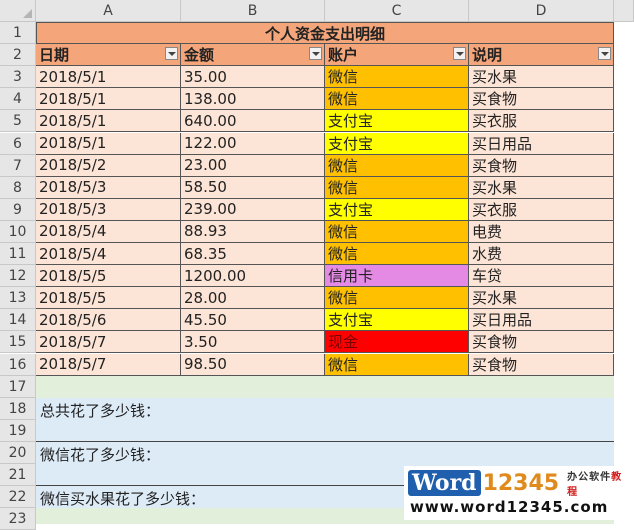 This screenshot has height=530, width=634. I want to click on header-cell-b: 金额, so click(253, 55).